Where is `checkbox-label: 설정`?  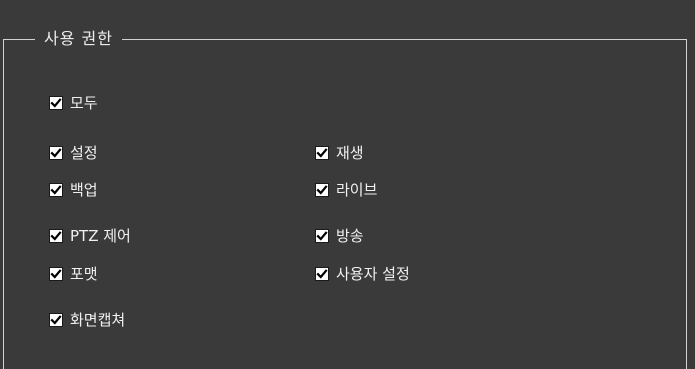 checkbox-label: 설정 is located at coordinates (84, 153).